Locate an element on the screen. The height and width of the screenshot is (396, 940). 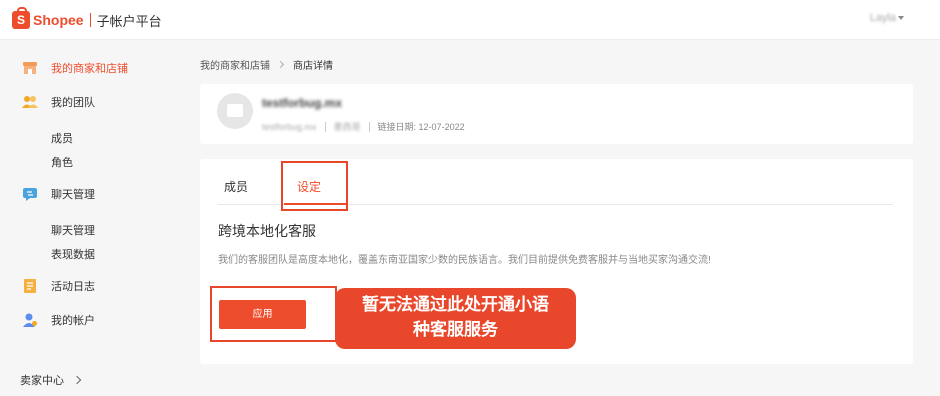
chat-icon is located at coordinates (30, 194).